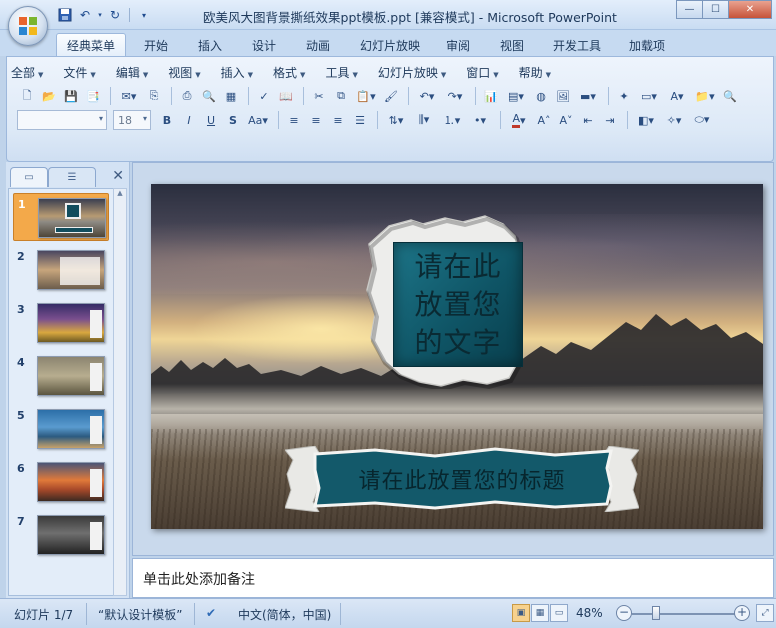  Describe the element at coordinates (132, 72) in the screenshot. I see `menu-edit: 编辑 ▼` at that location.